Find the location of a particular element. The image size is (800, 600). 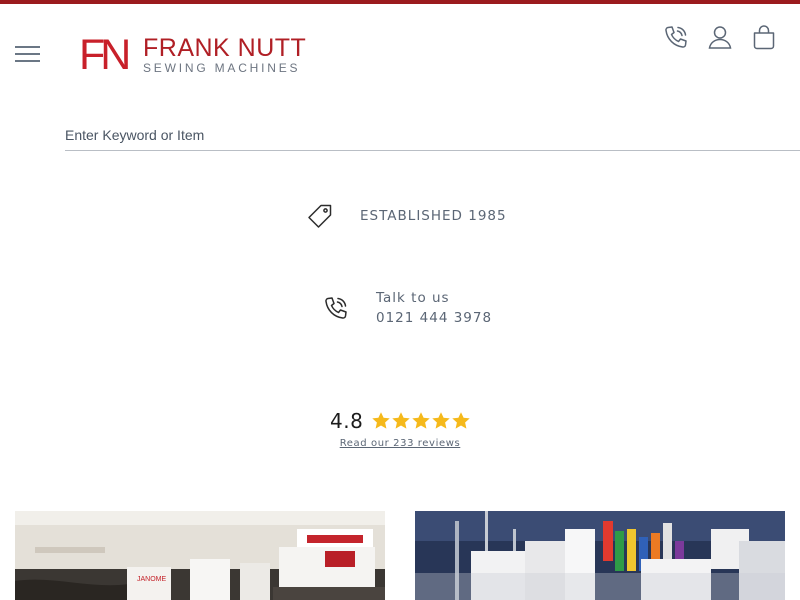

usp-established: ESTABLISHED 1985 is located at coordinates (406, 216).